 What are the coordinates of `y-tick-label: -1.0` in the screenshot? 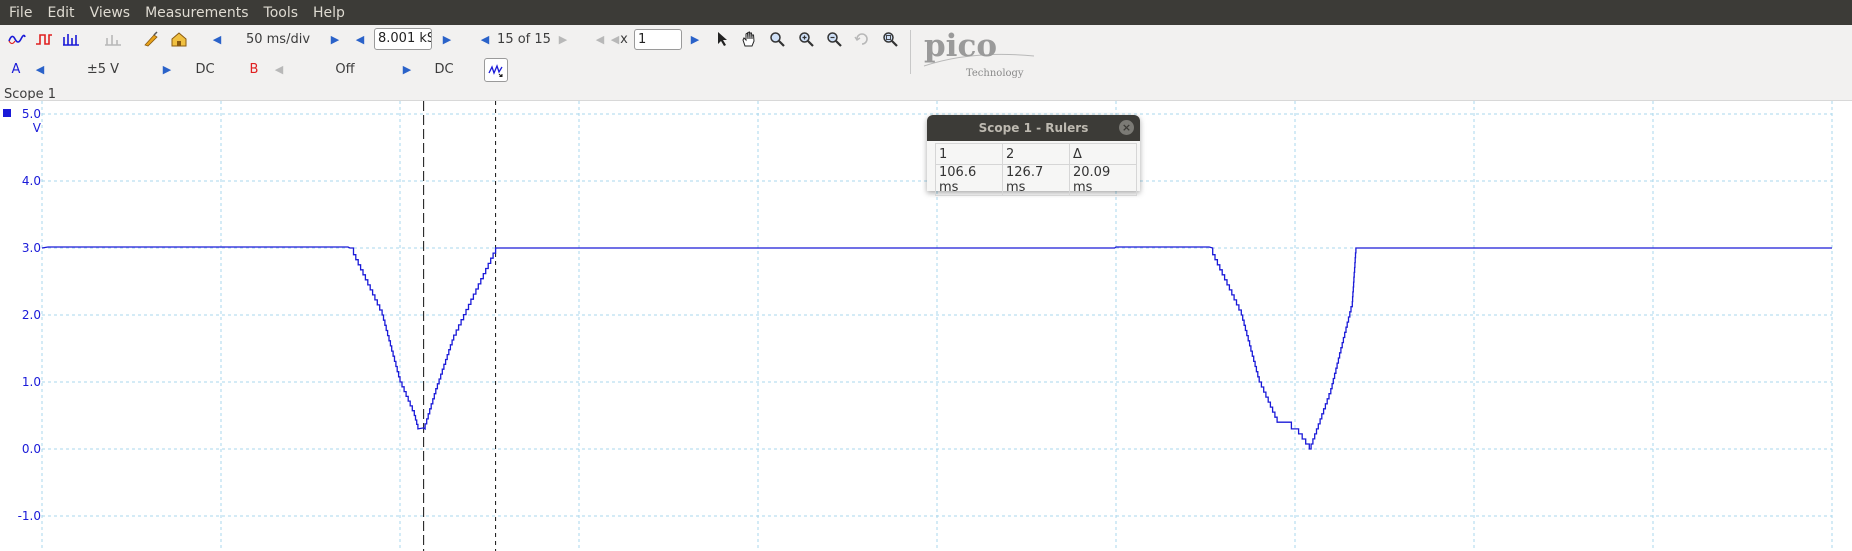 It's located at (29, 516).